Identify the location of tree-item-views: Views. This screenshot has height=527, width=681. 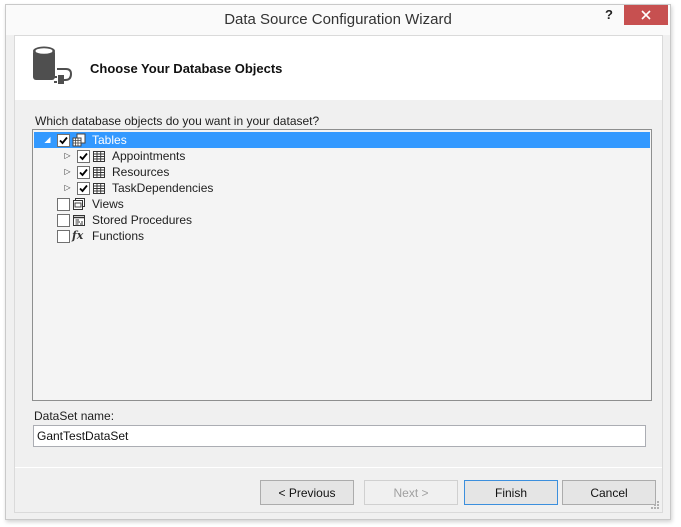
(342, 204).